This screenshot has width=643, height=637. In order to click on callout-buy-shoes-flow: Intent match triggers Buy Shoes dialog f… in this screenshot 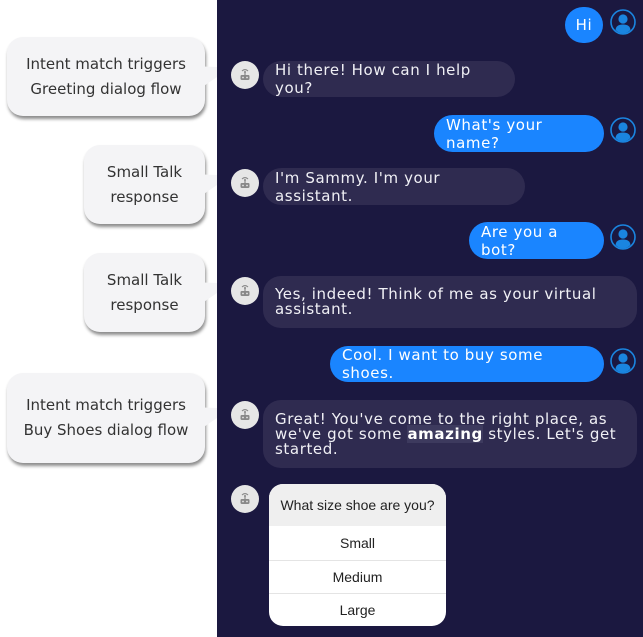, I will do `click(106, 418)`.